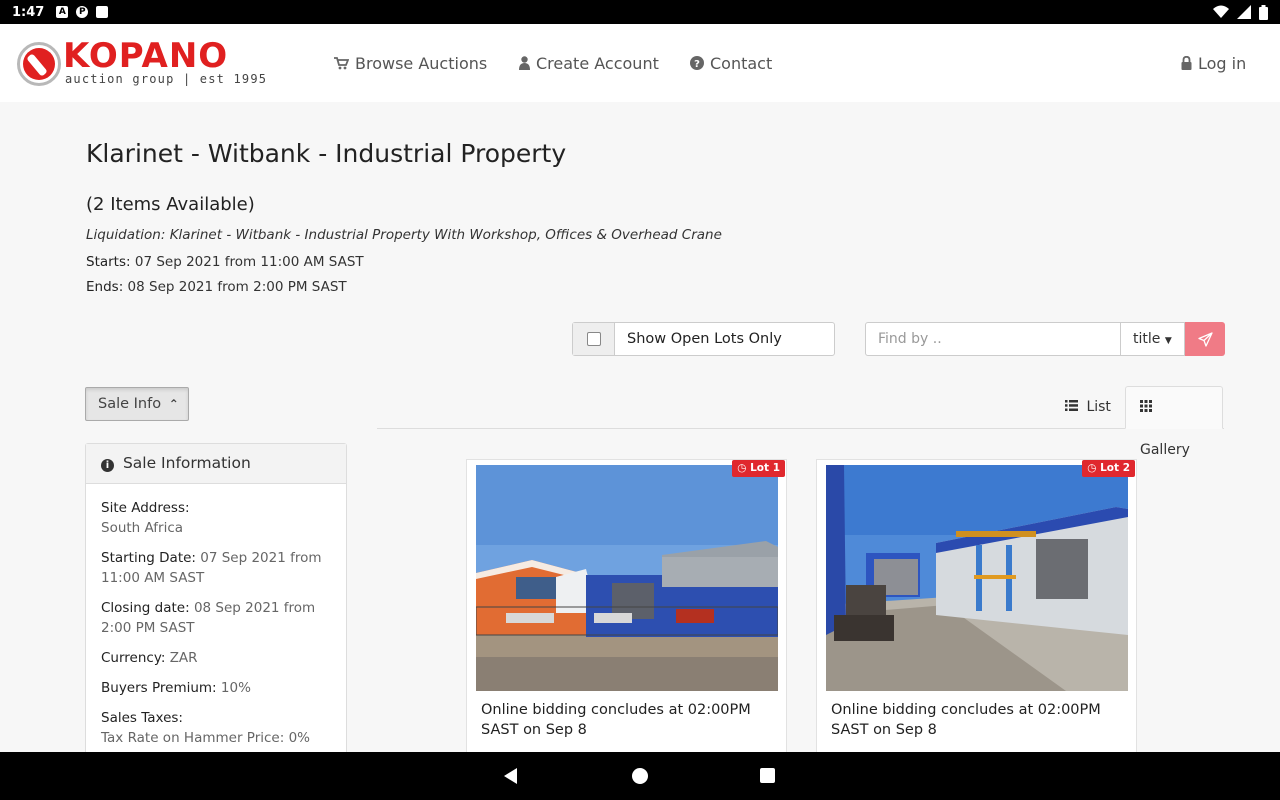  I want to click on search-input: Find by .., so click(993, 339).